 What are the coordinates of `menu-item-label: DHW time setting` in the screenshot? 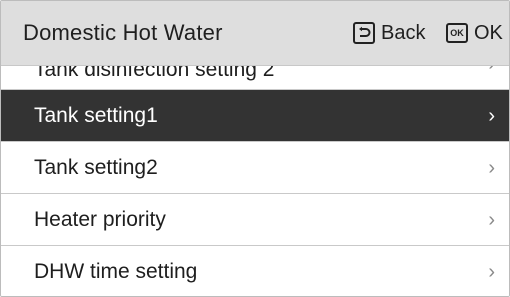 It's located at (116, 271).